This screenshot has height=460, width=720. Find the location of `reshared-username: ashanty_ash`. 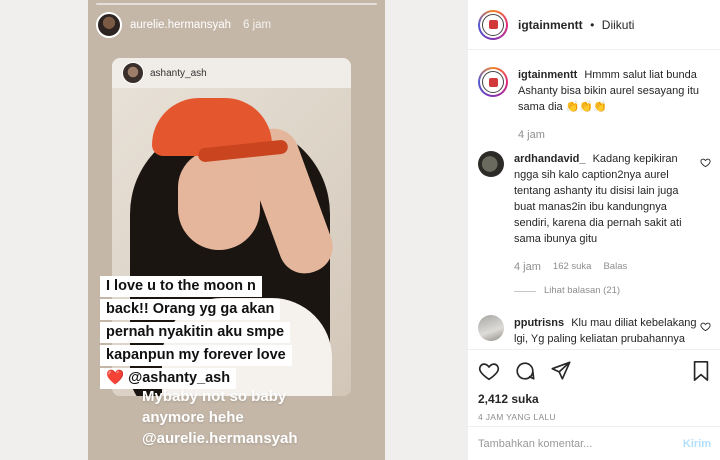

reshared-username: ashanty_ash is located at coordinates (178, 73).